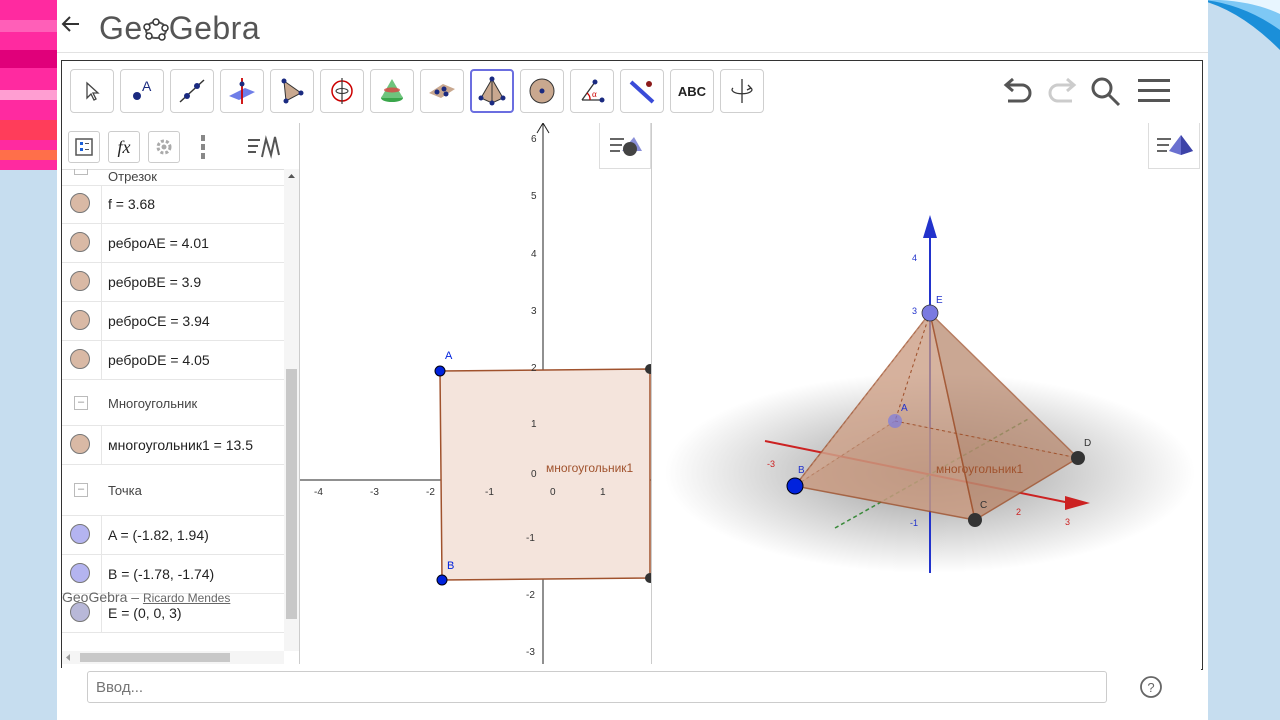 The width and height of the screenshot is (1280, 720). I want to click on credit-line: GeoGebra – Ricardo Mendes, so click(146, 597).